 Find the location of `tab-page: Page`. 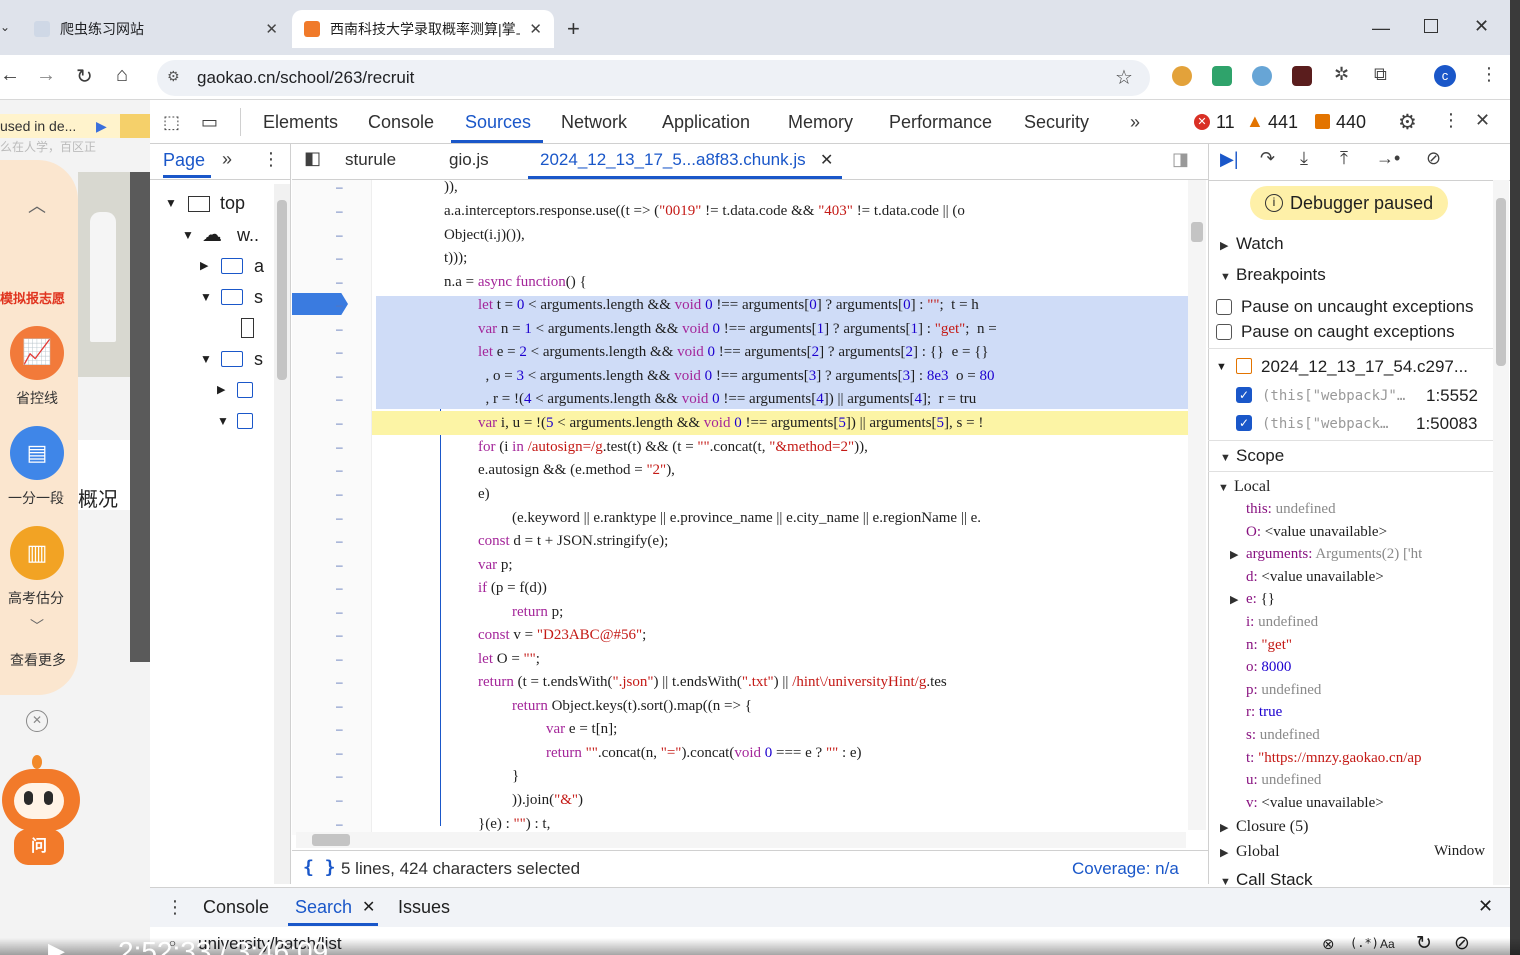

tab-page: Page is located at coordinates (184, 160).